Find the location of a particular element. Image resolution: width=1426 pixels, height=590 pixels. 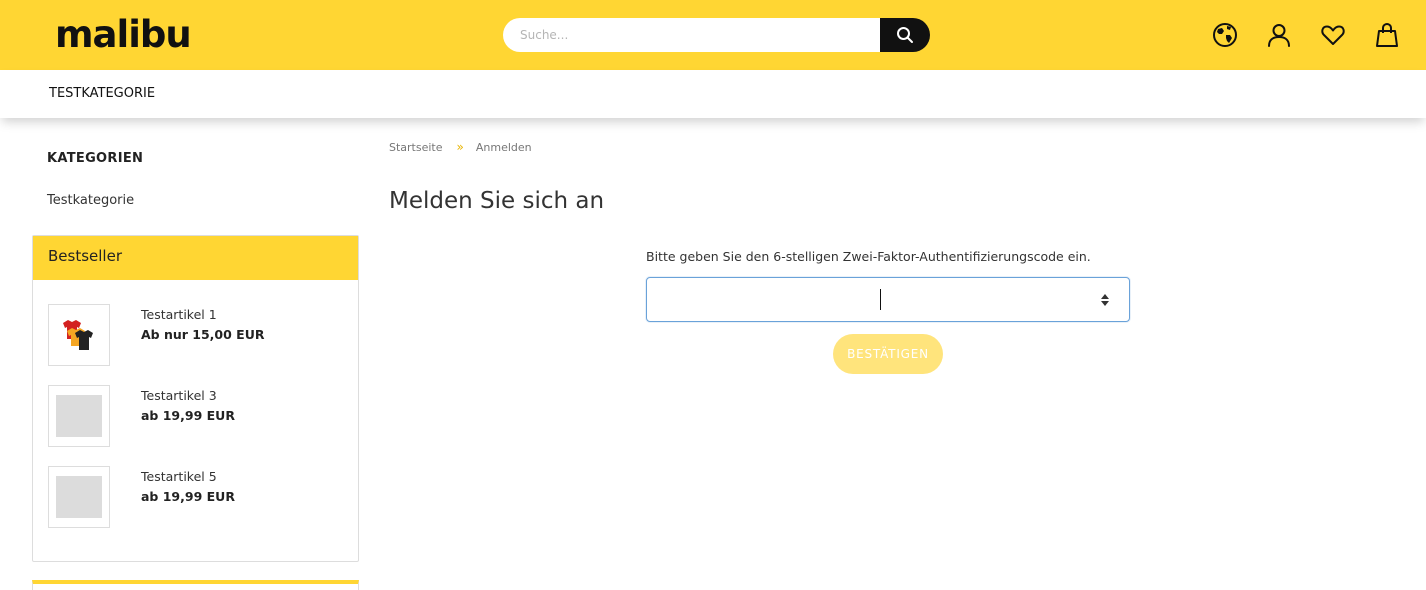

bestseller-item: Testartikel 5 ab 19,99 EUR is located at coordinates (198, 497).